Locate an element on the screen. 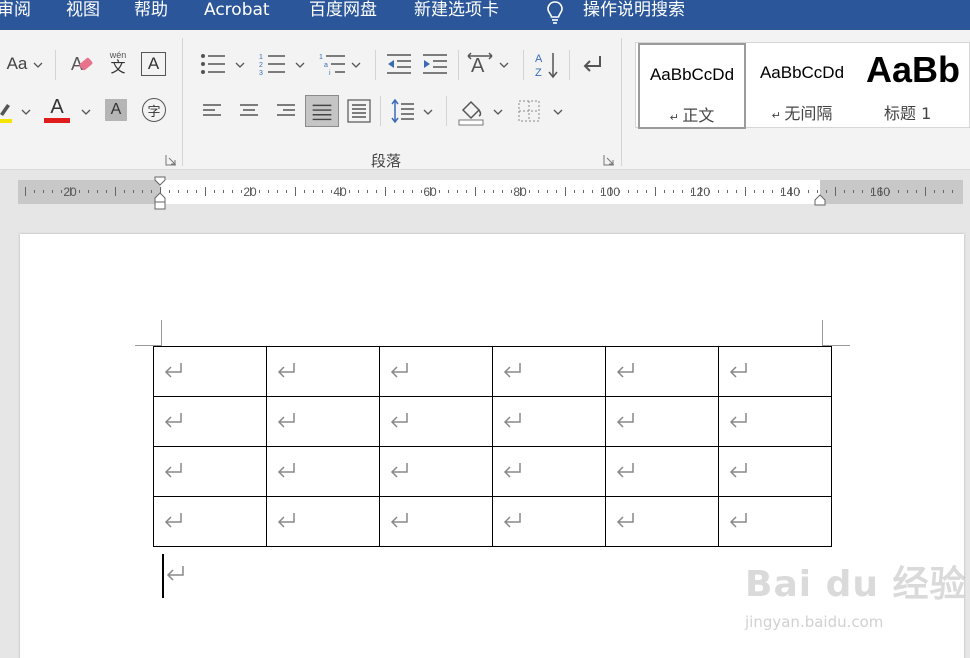 The height and width of the screenshot is (658, 970). increase-indent-icon is located at coordinates (435, 64).